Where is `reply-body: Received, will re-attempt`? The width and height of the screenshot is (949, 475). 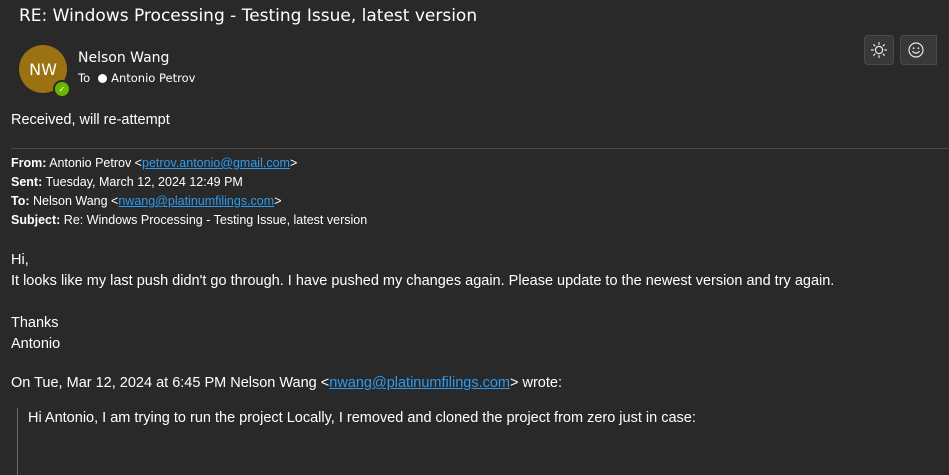 reply-body: Received, will re-attempt is located at coordinates (480, 120).